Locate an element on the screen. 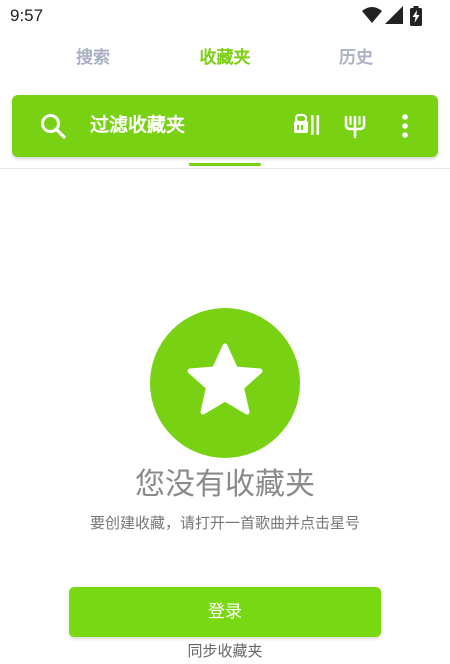 Image resolution: width=450 pixels, height=664 pixels. filter-button is located at coordinates (355, 126).